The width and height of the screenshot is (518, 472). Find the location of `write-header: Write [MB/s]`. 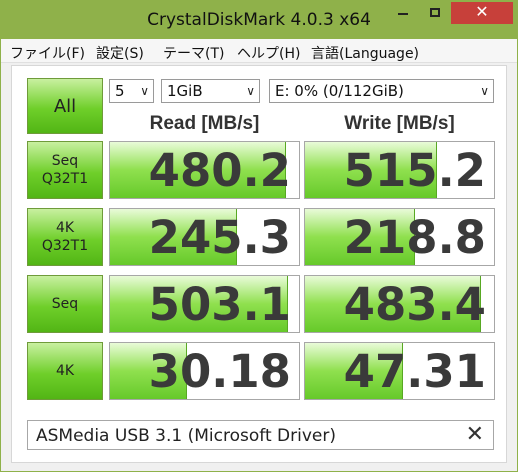

write-header: Write [MB/s] is located at coordinates (399, 123).